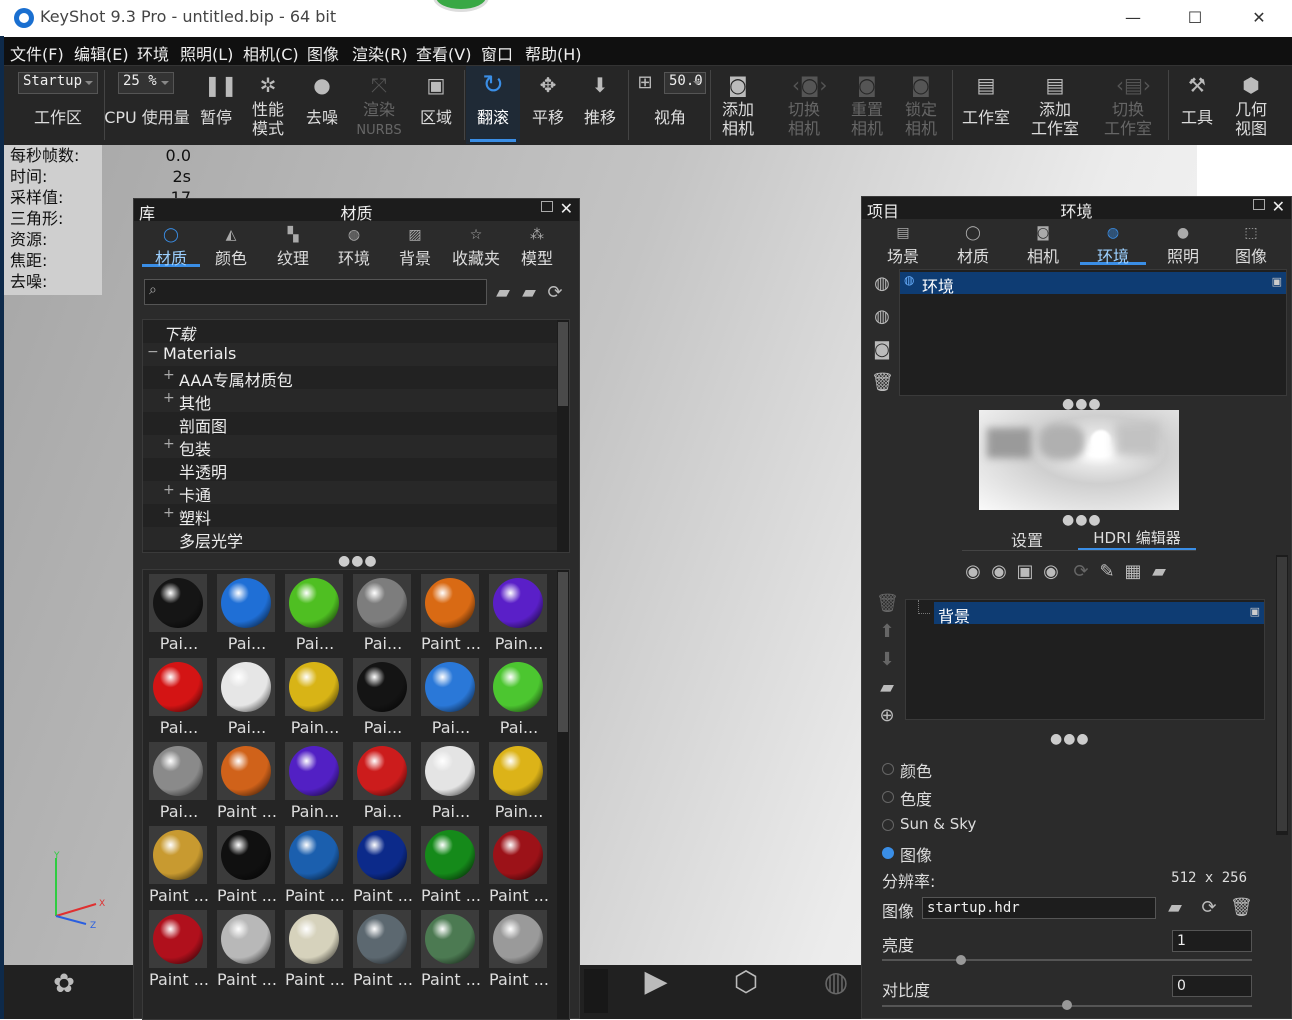  Describe the element at coordinates (1282, 695) in the screenshot. I see `properties-scrollbar` at that location.